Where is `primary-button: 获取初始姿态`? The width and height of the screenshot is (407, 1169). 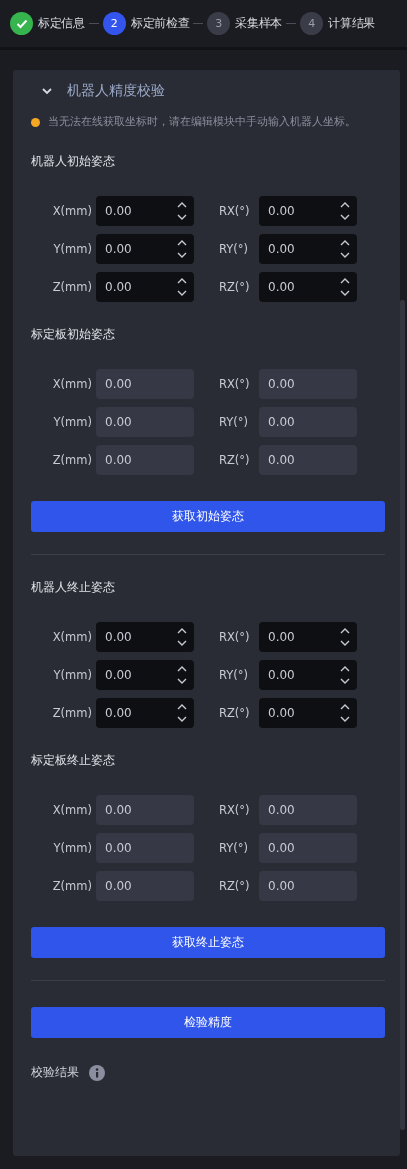
primary-button: 获取初始姿态 is located at coordinates (208, 516).